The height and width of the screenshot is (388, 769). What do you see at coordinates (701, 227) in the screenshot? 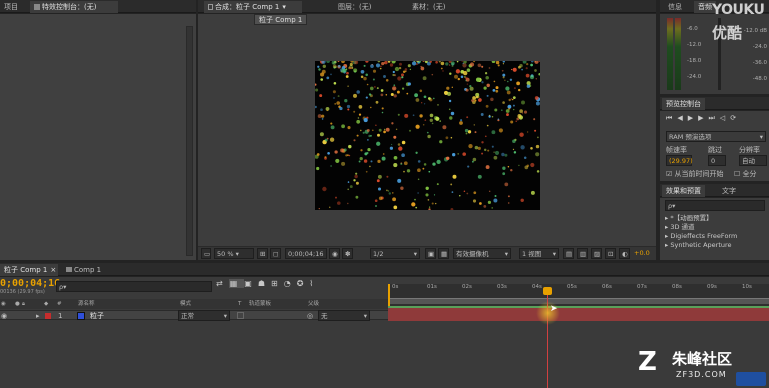
I see `list-item: ▸ 3D 通道` at bounding box center [701, 227].